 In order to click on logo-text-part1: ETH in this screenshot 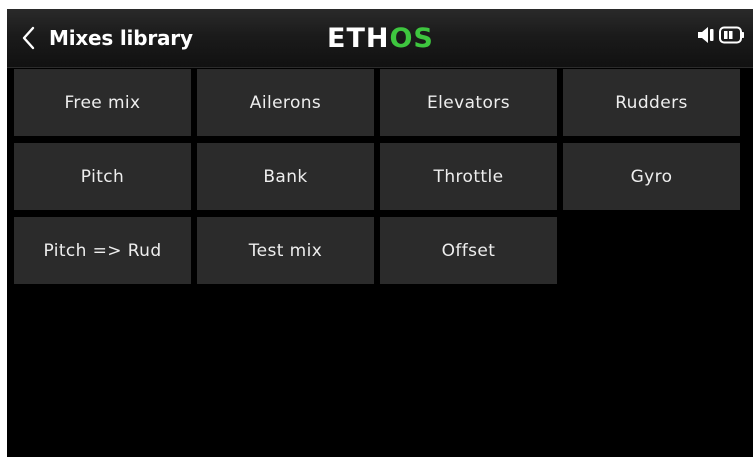, I will do `click(358, 38)`.